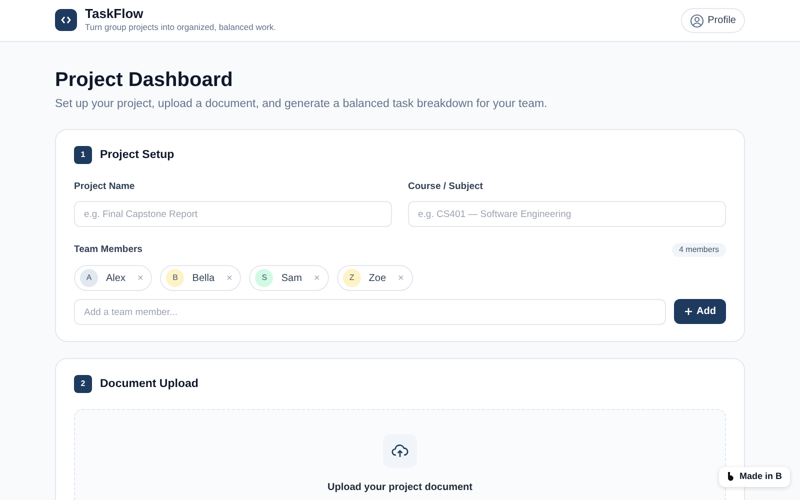  Describe the element at coordinates (114, 14) in the screenshot. I see `app-name: TaskFlow` at that location.